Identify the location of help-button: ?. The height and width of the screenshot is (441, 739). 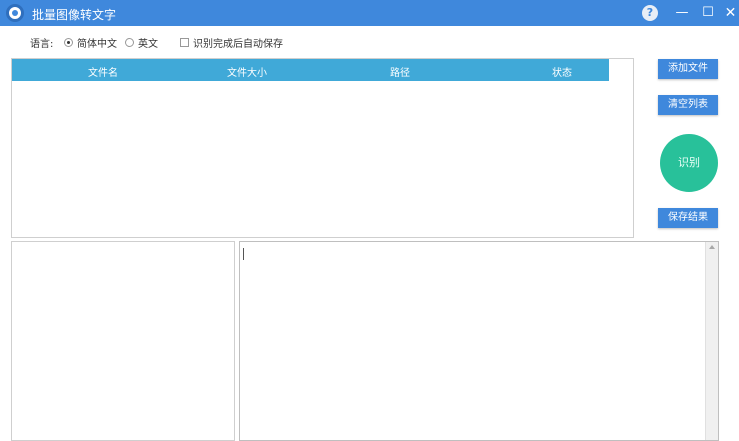
(650, 13).